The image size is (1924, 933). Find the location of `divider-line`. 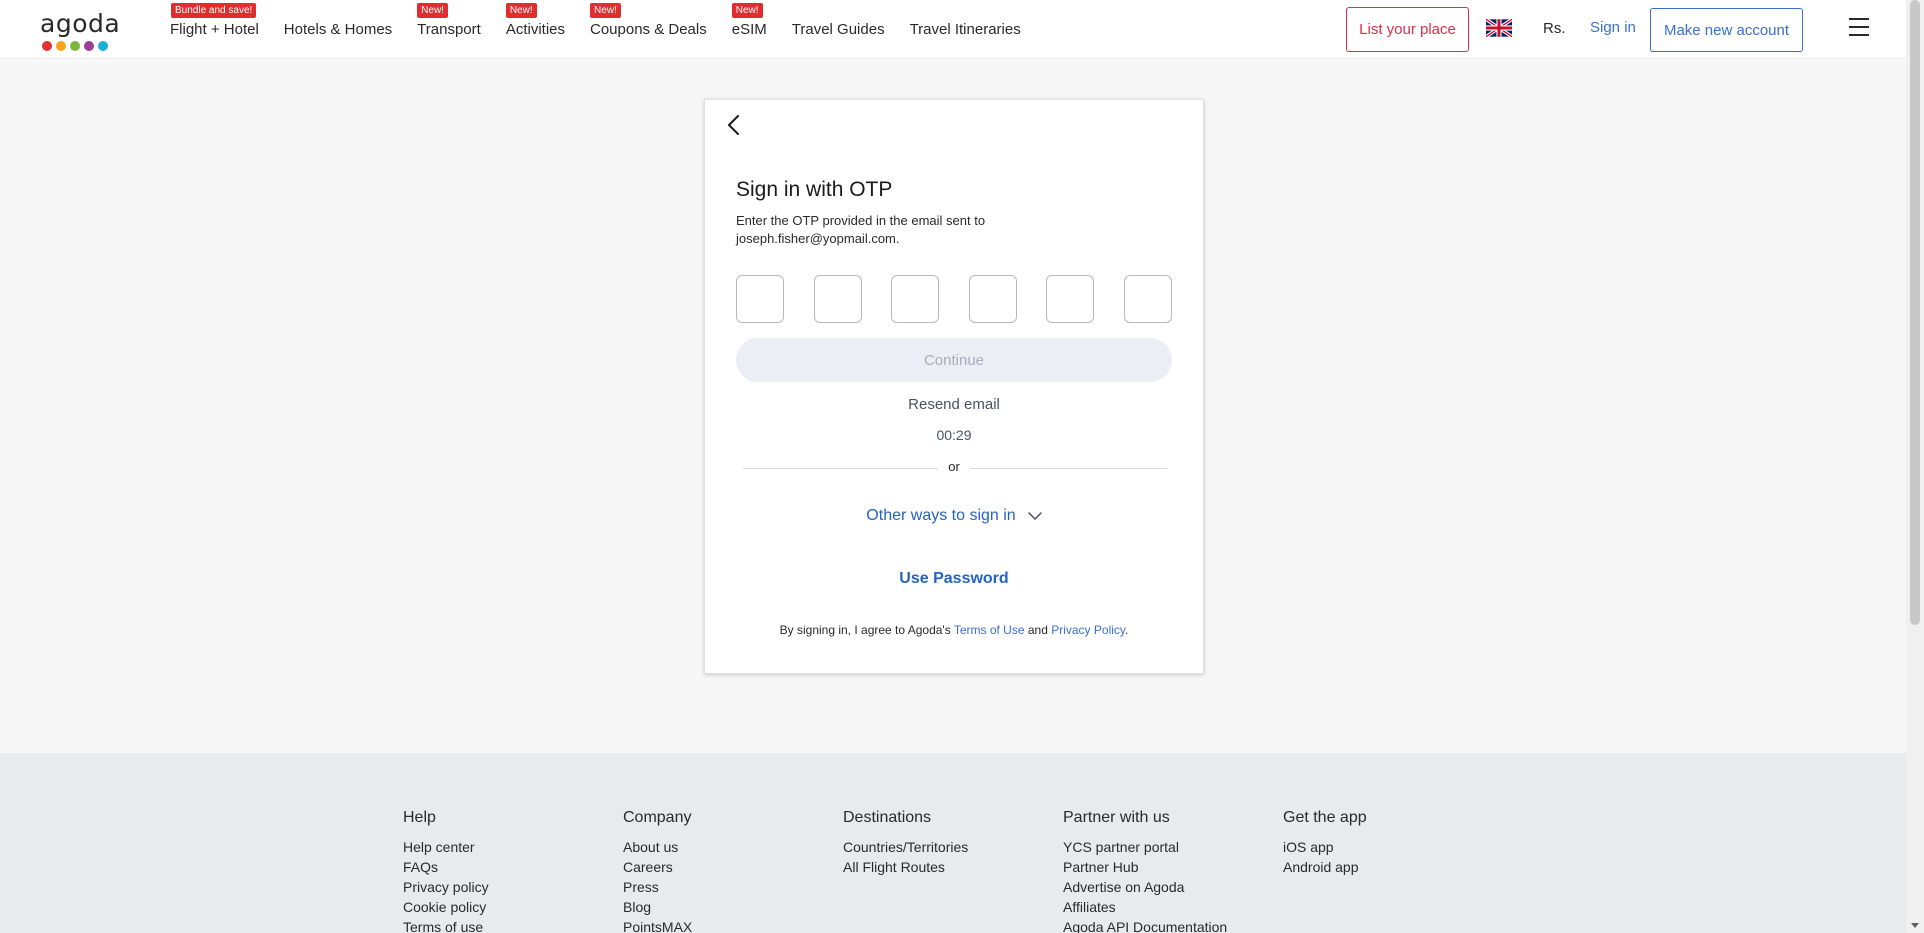

divider-line is located at coordinates (1068, 468).